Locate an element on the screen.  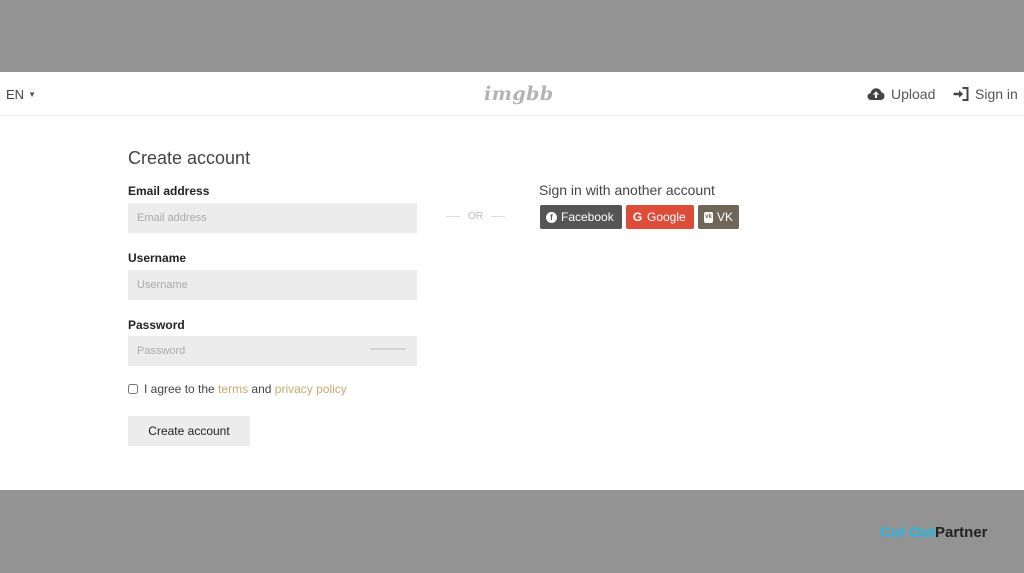
terms-agreement: I agree to the terms and privacy policy is located at coordinates (237, 389).